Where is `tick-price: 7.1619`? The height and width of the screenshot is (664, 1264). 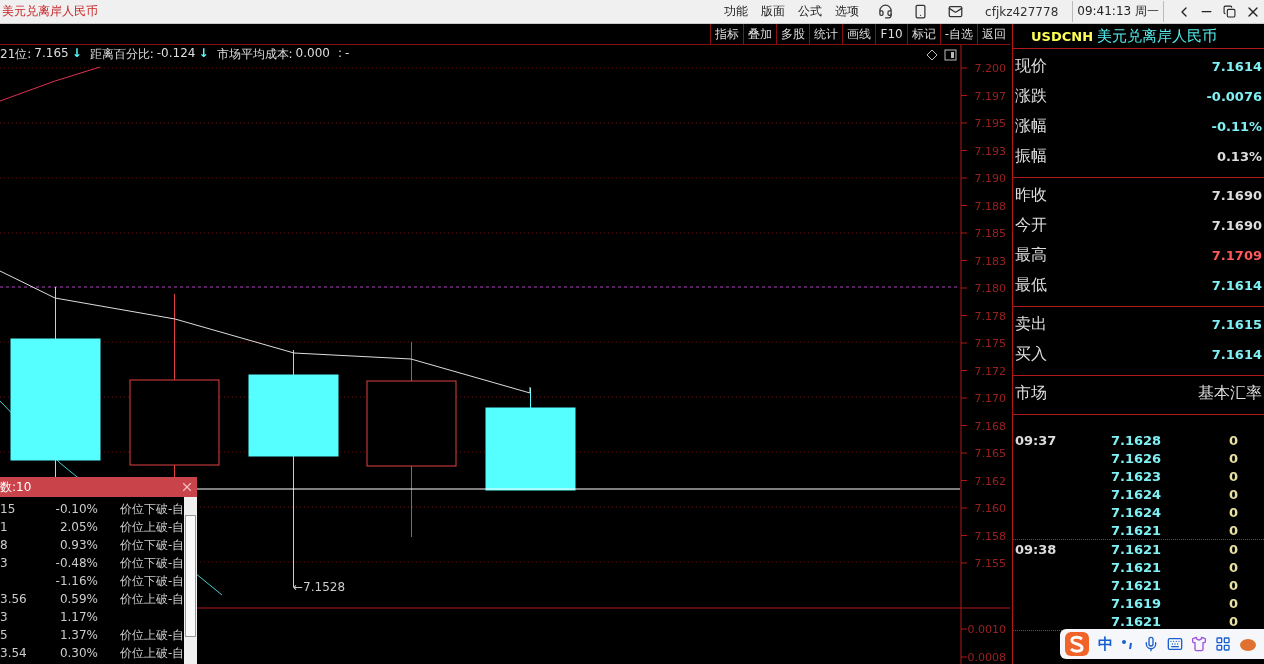 tick-price: 7.1619 is located at coordinates (1137, 603).